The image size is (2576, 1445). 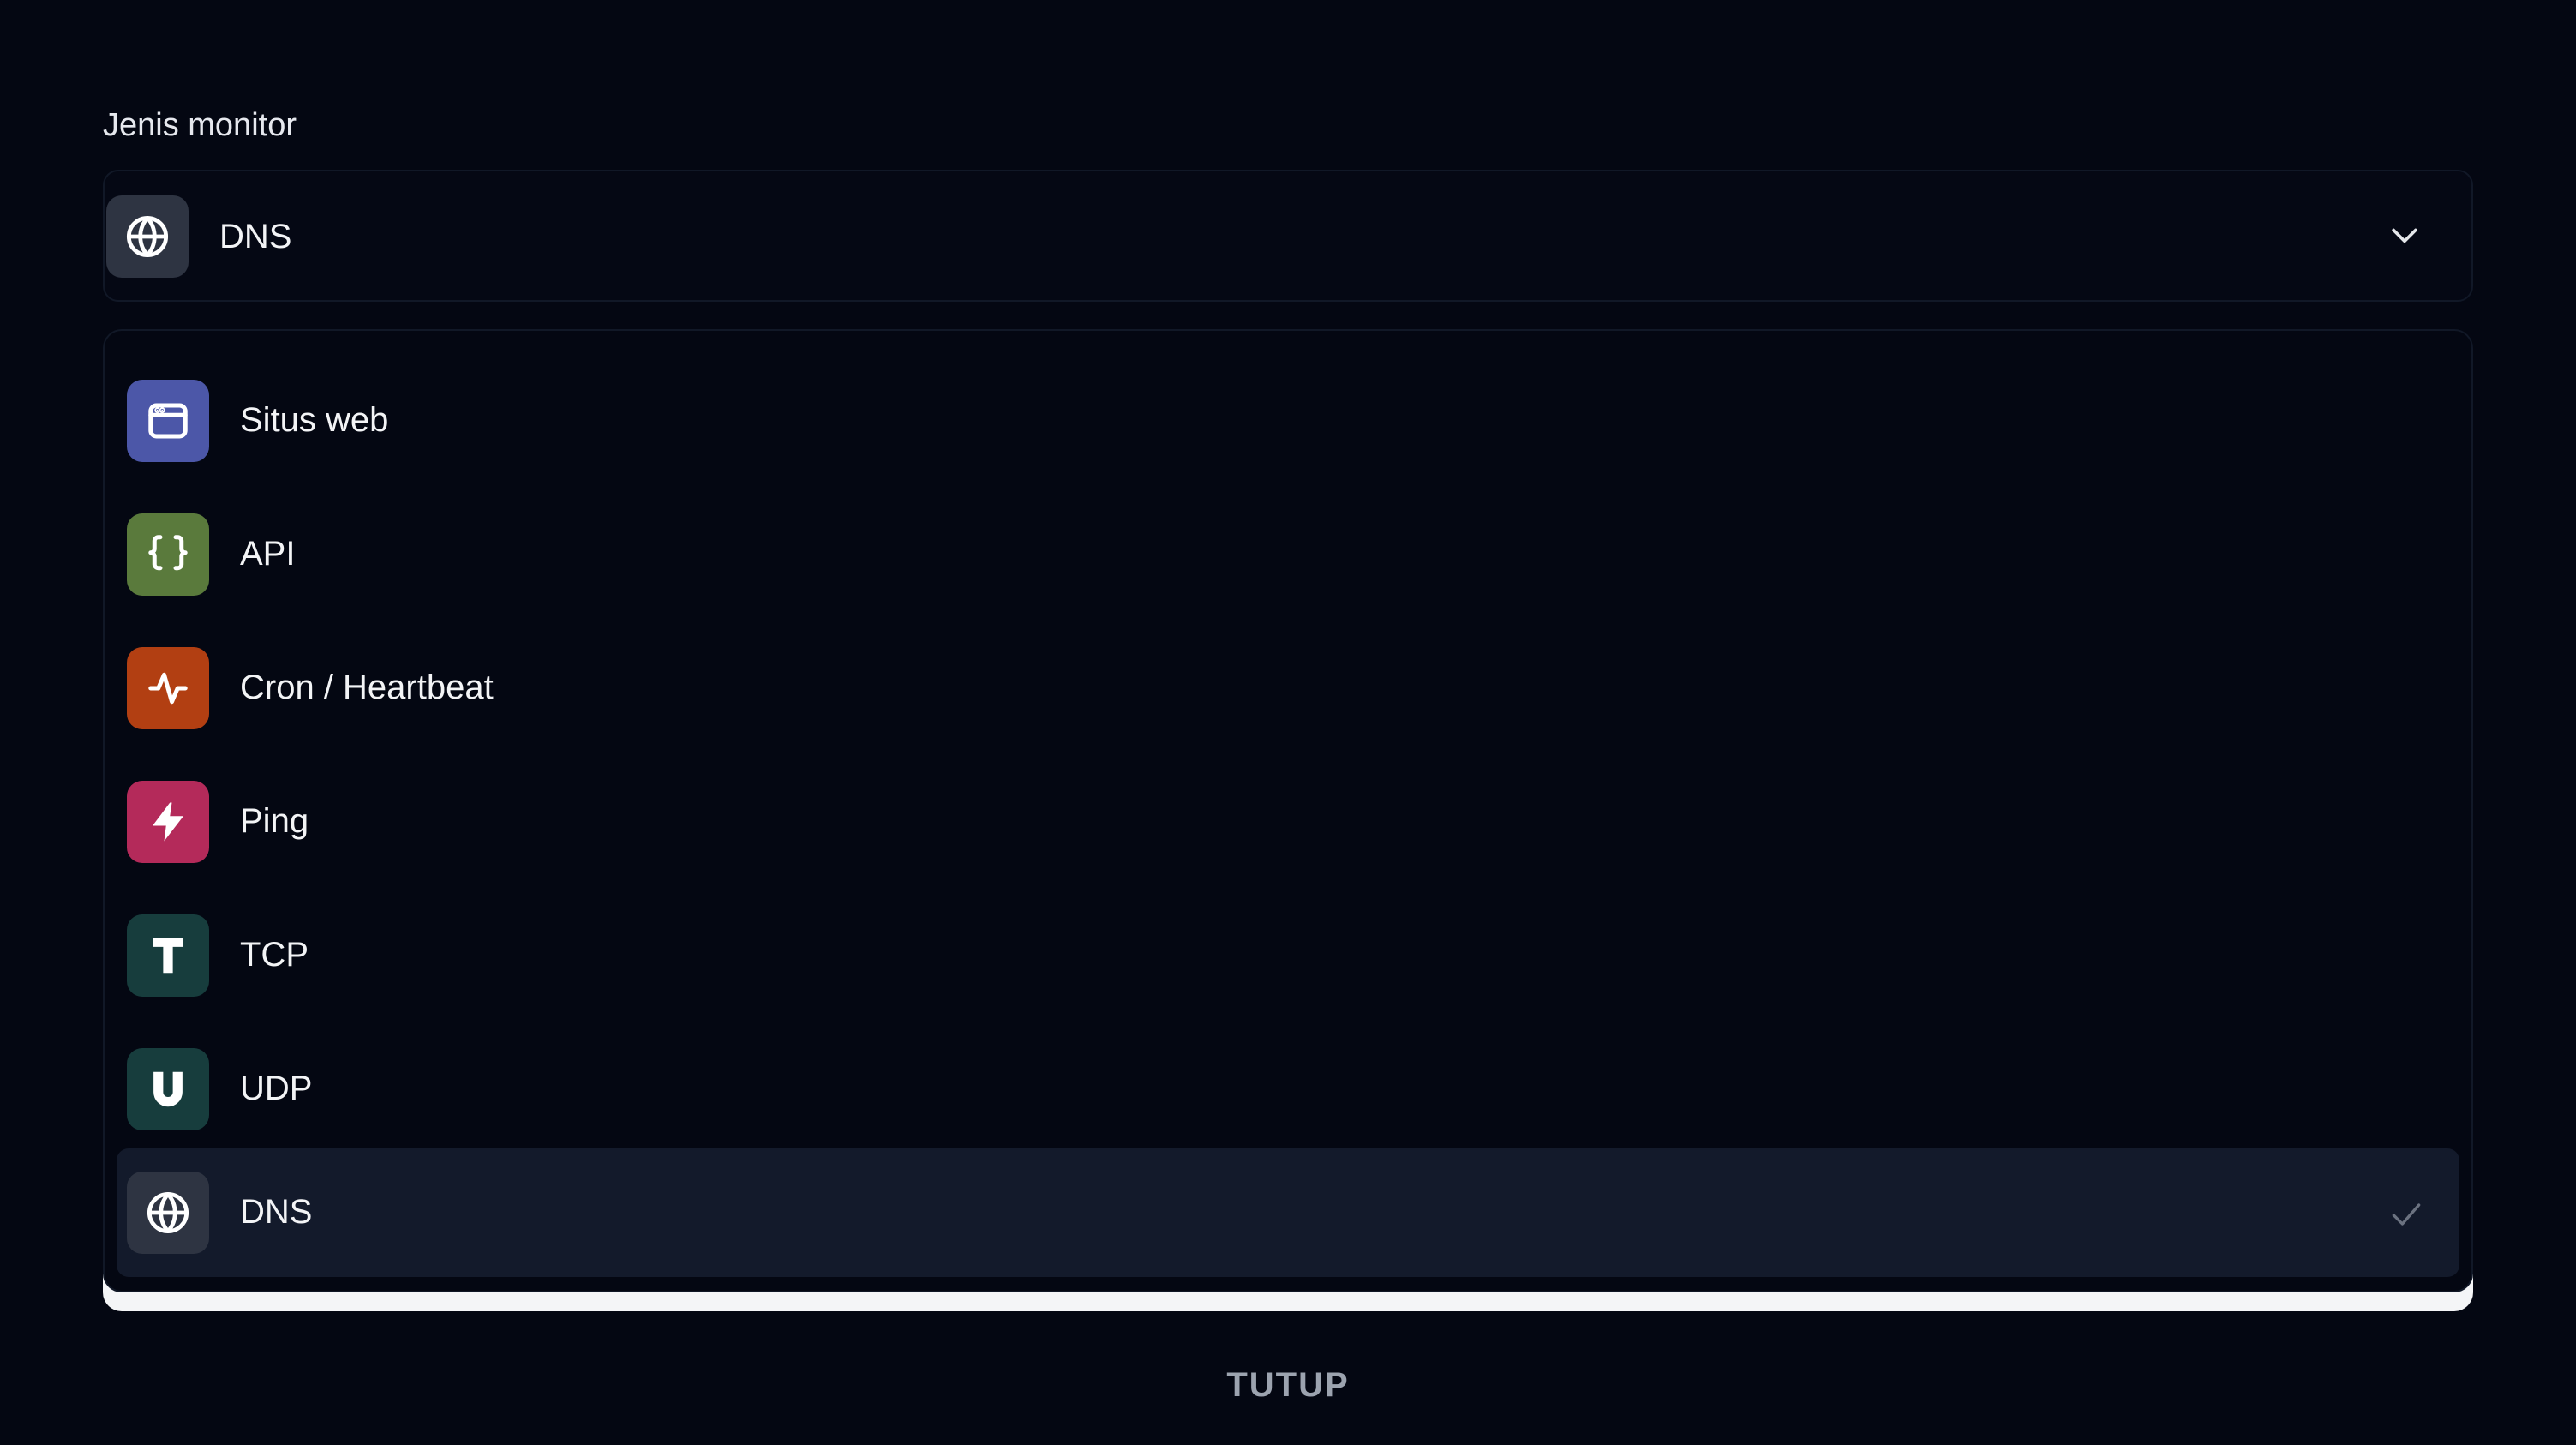 What do you see at coordinates (314, 420) in the screenshot?
I see `option-label: Situs web` at bounding box center [314, 420].